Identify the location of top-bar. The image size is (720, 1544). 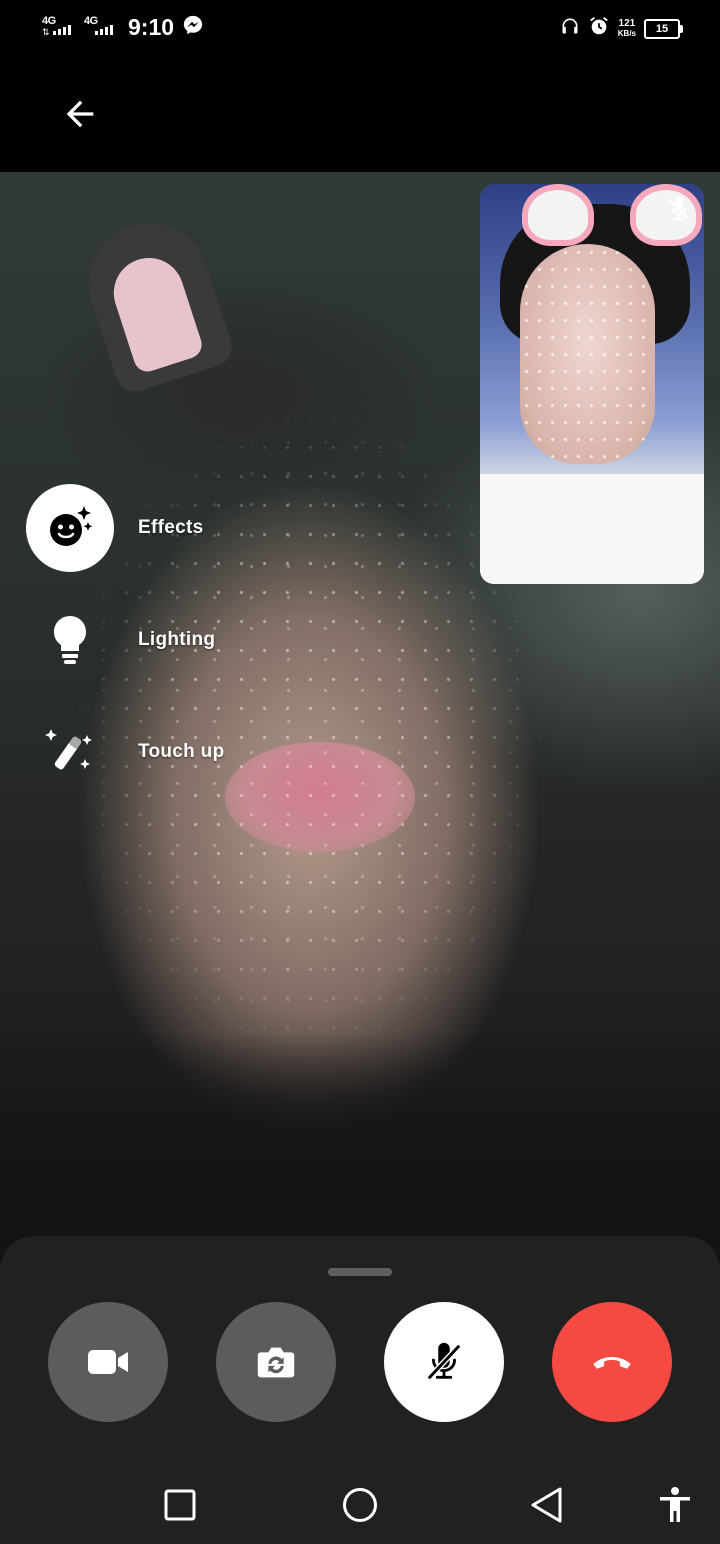
(360, 114).